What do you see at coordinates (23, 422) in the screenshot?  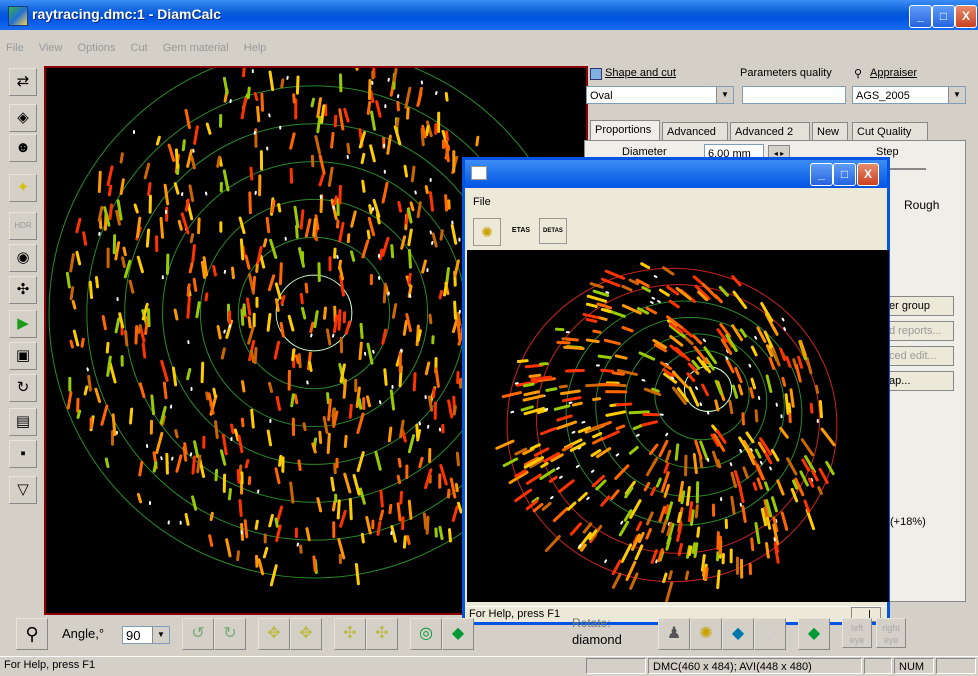 I see `open-folder-icon: ▤` at bounding box center [23, 422].